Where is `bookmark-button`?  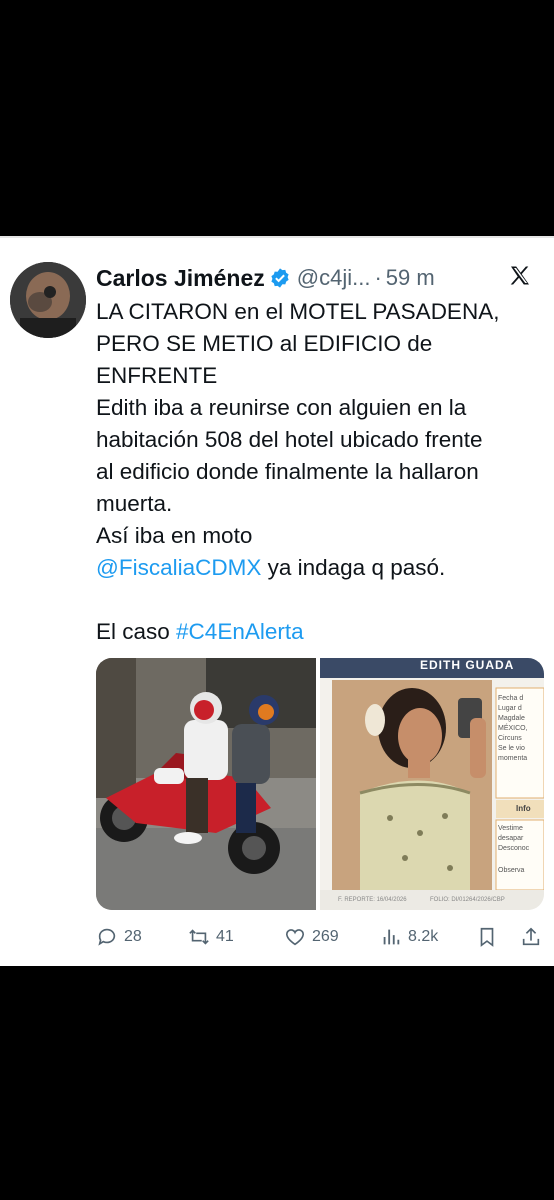
bookmark-button is located at coordinates (498, 937).